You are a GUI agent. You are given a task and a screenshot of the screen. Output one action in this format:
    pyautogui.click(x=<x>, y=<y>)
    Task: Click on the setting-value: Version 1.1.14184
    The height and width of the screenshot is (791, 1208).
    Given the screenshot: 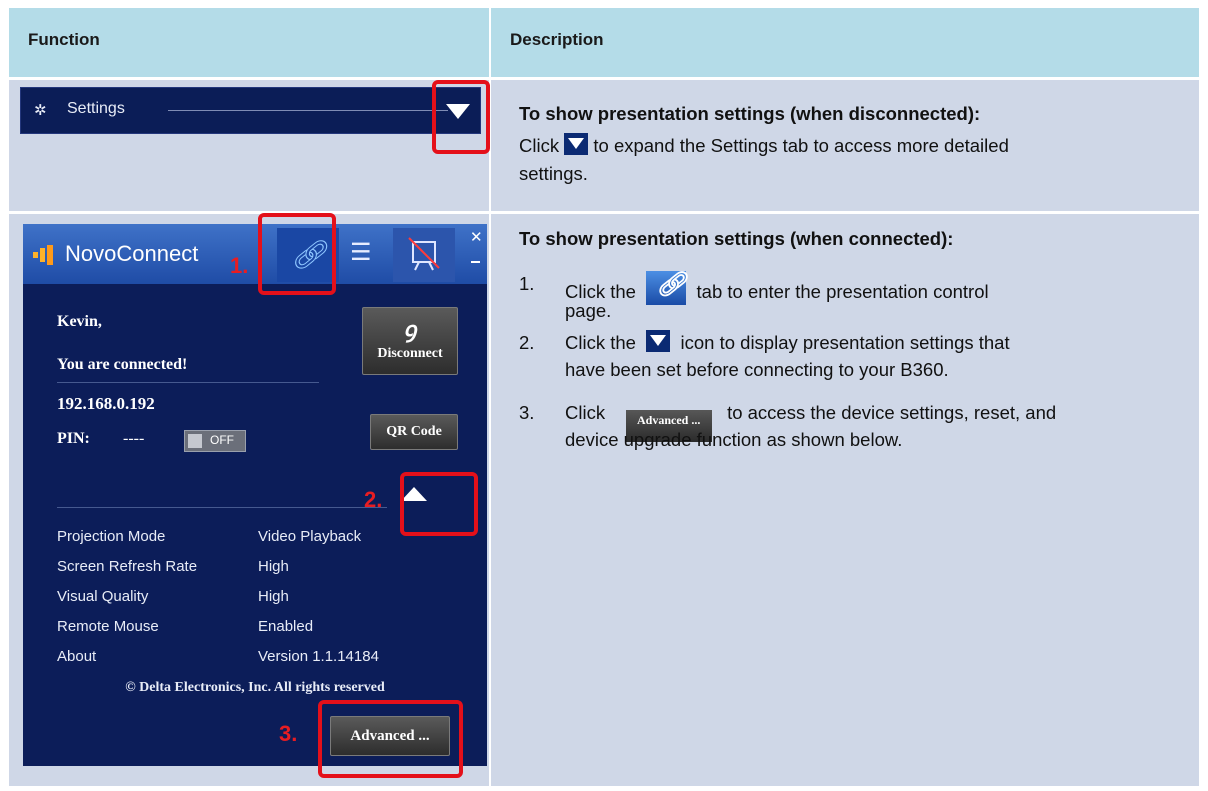 What is the action you would take?
    pyautogui.click(x=318, y=656)
    